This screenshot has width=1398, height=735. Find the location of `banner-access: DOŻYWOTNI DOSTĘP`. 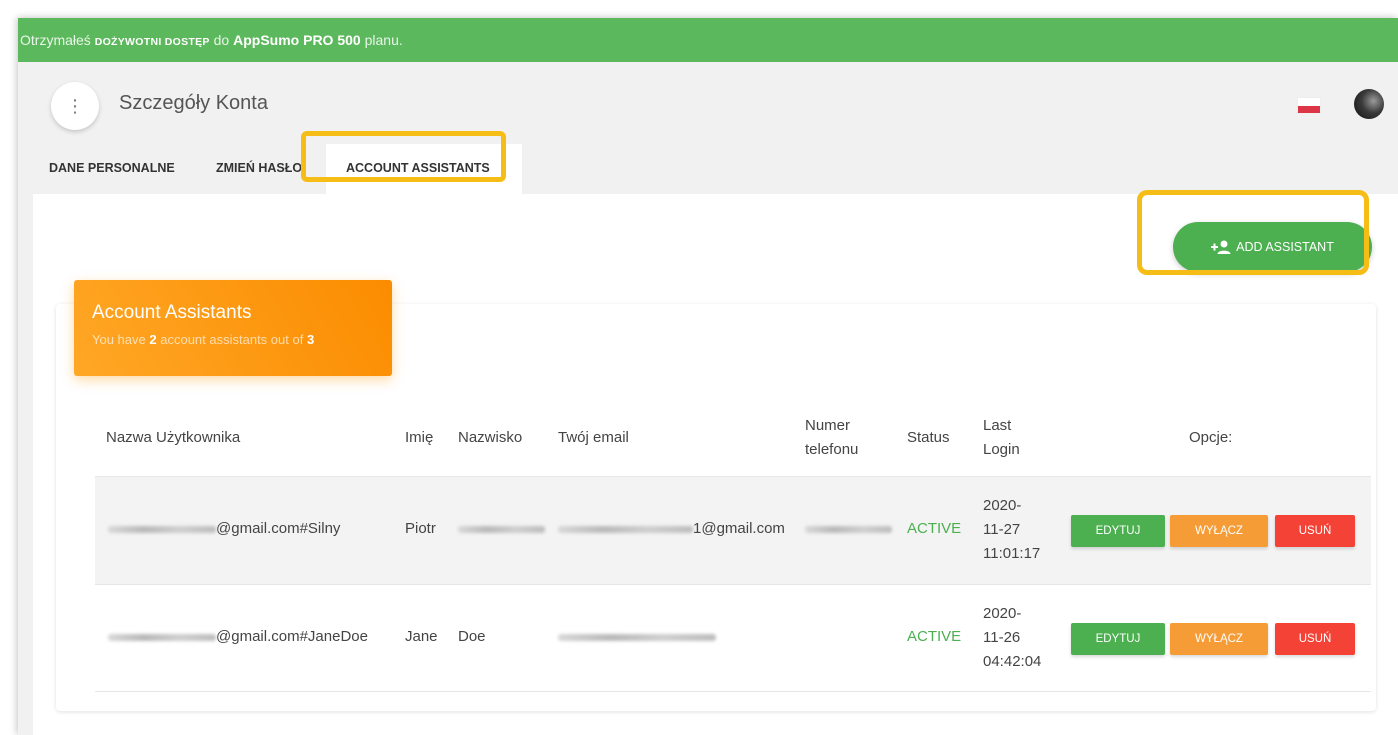

banner-access: DOŻYWOTNI DOSTĘP is located at coordinates (152, 42).